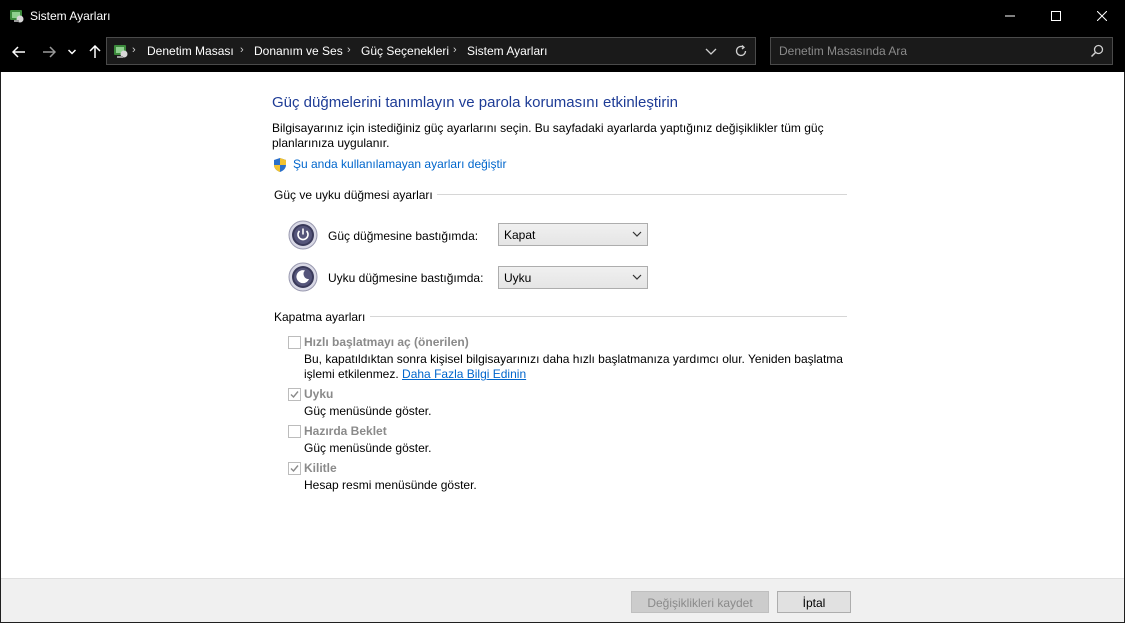 The image size is (1125, 623). Describe the element at coordinates (0, 347) in the screenshot. I see `window-border` at that location.